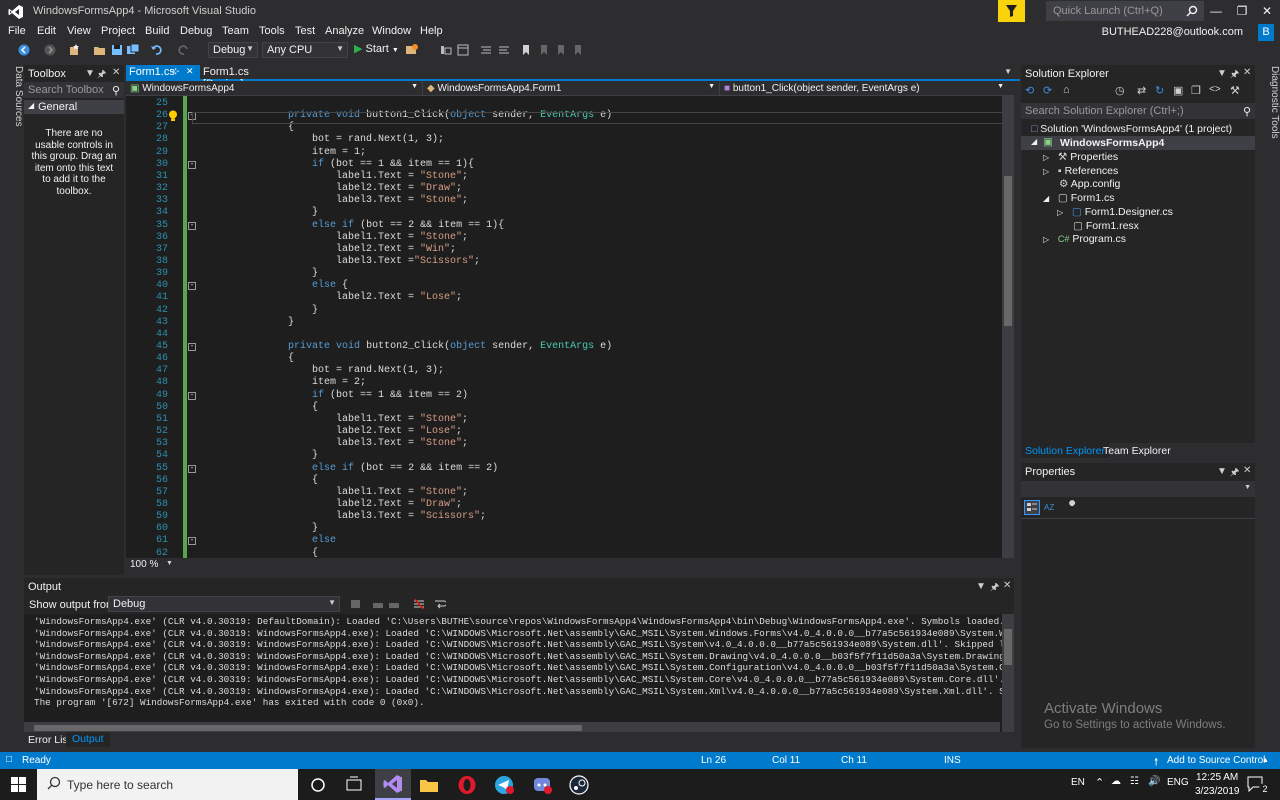  Describe the element at coordinates (14, 96) in the screenshot. I see `data-sources-tab: Data Sources` at that location.